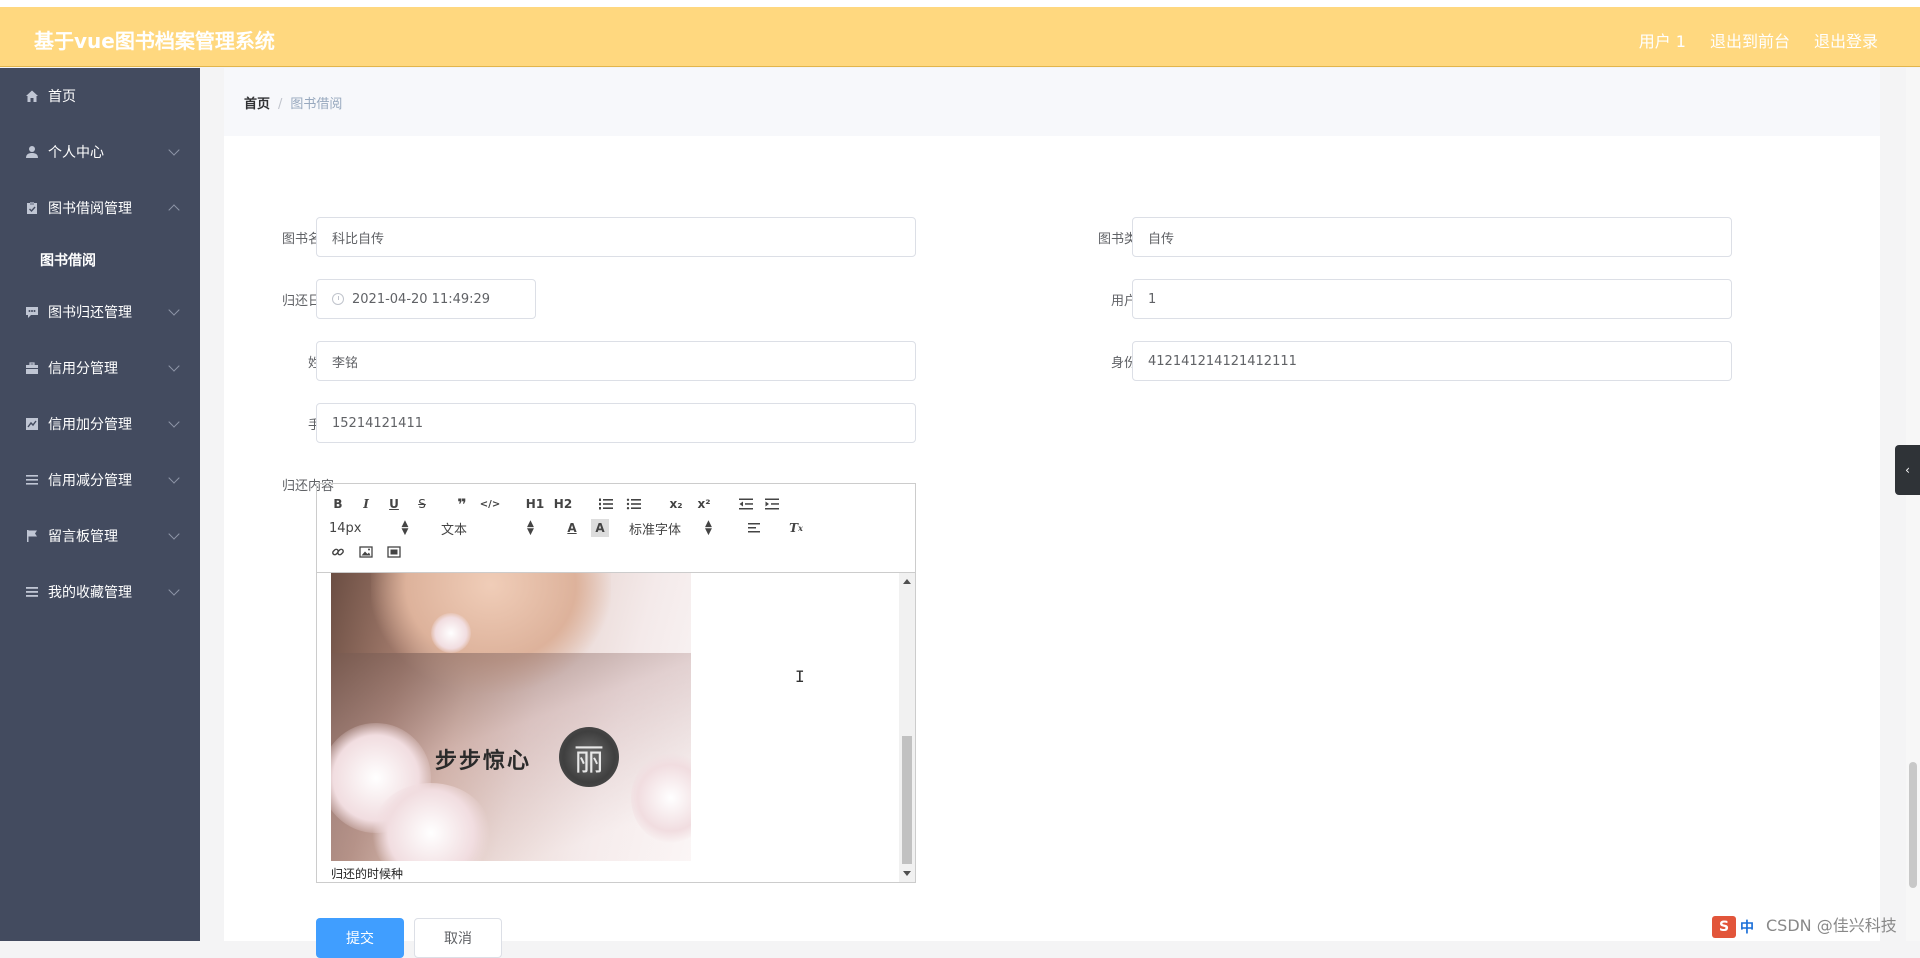 The width and height of the screenshot is (1920, 958). I want to click on sidebar-item-message-board: 留言板管理, so click(100, 536).